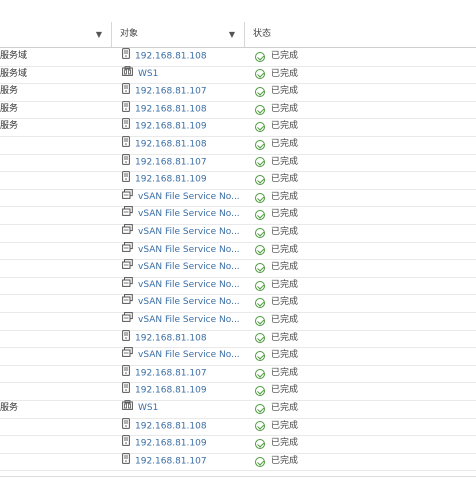 The width and height of the screenshot is (476, 477). Describe the element at coordinates (238, 127) in the screenshot. I see `table-row: 服务 192.168.81.109 已完成` at that location.